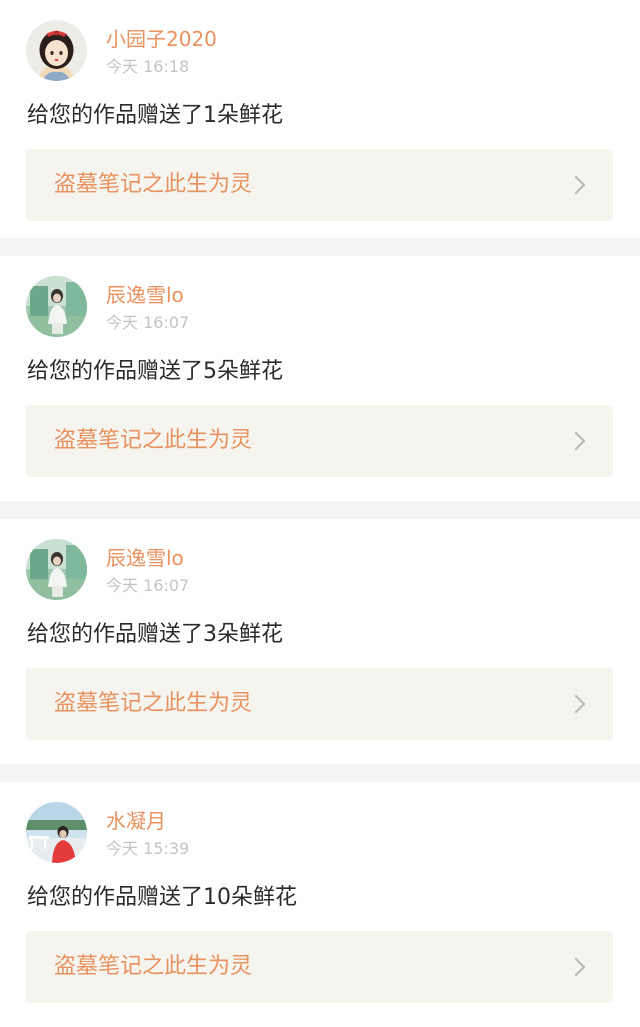 The height and width of the screenshot is (1027, 640). I want to click on username: 小园子2020, so click(161, 39).